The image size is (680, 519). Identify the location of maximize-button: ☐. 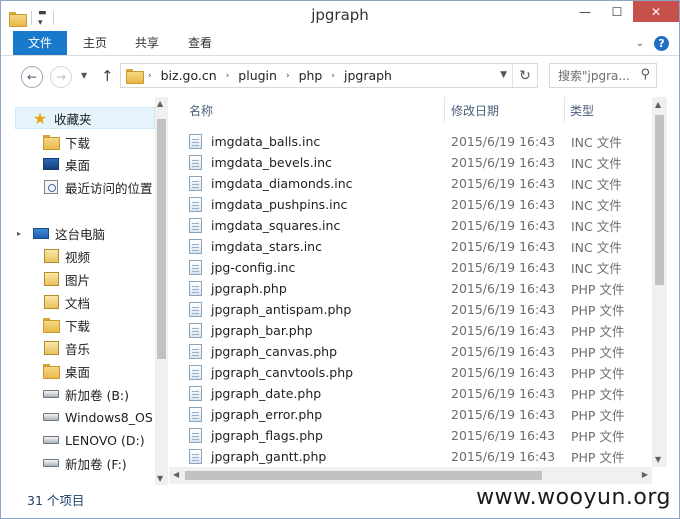
(617, 11).